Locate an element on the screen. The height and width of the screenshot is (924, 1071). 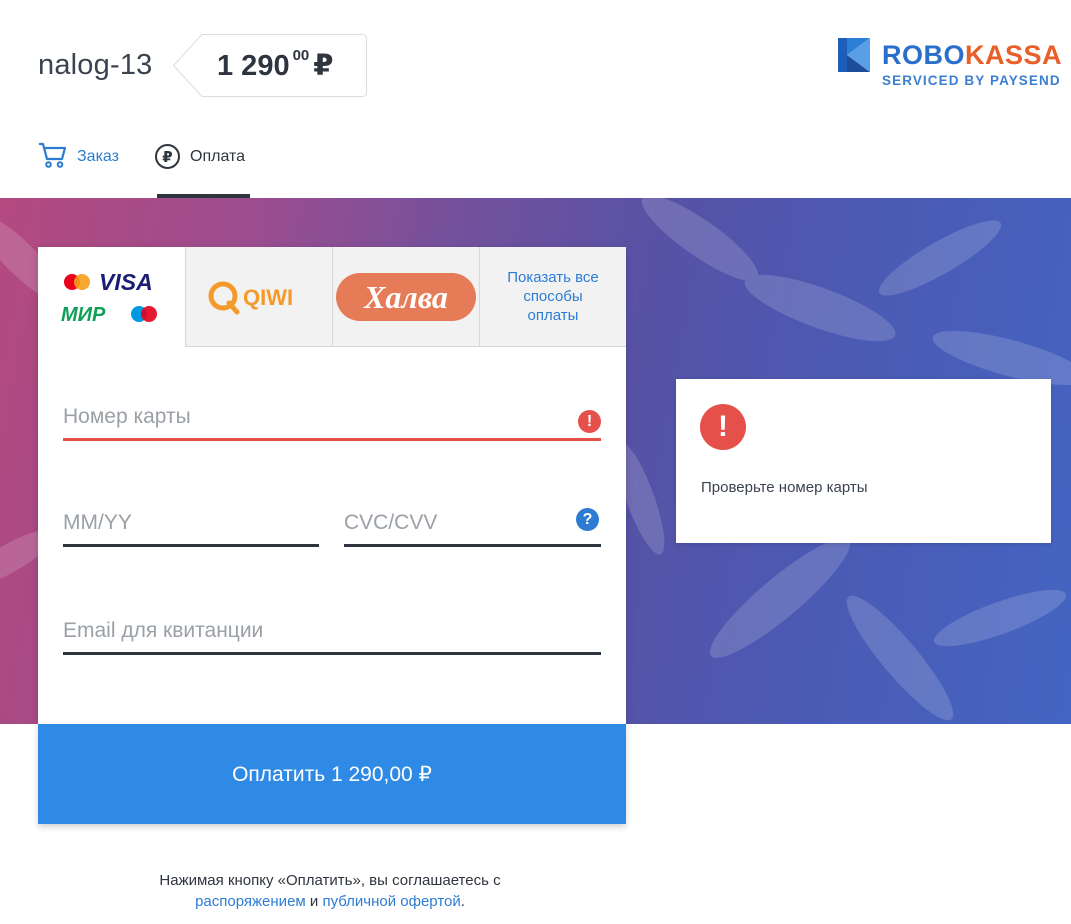
agreement-end: . is located at coordinates (462, 901).